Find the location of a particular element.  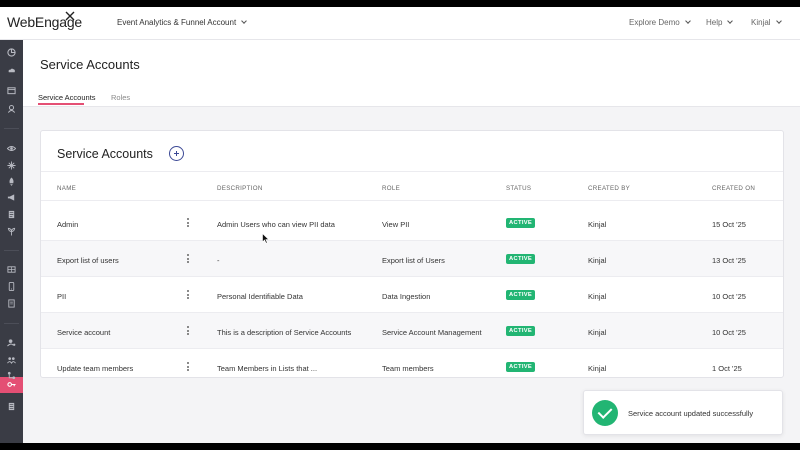

users-icon is located at coordinates (11, 108).